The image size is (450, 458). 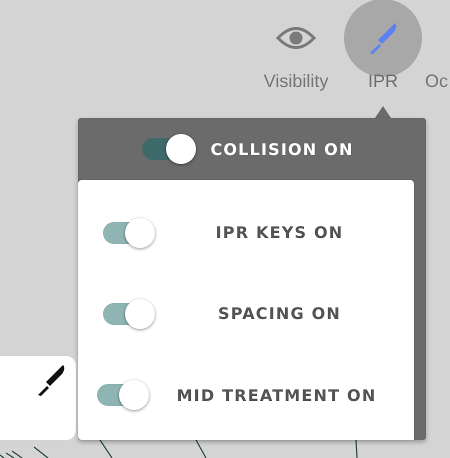 I want to click on eye-icon, so click(x=296, y=38).